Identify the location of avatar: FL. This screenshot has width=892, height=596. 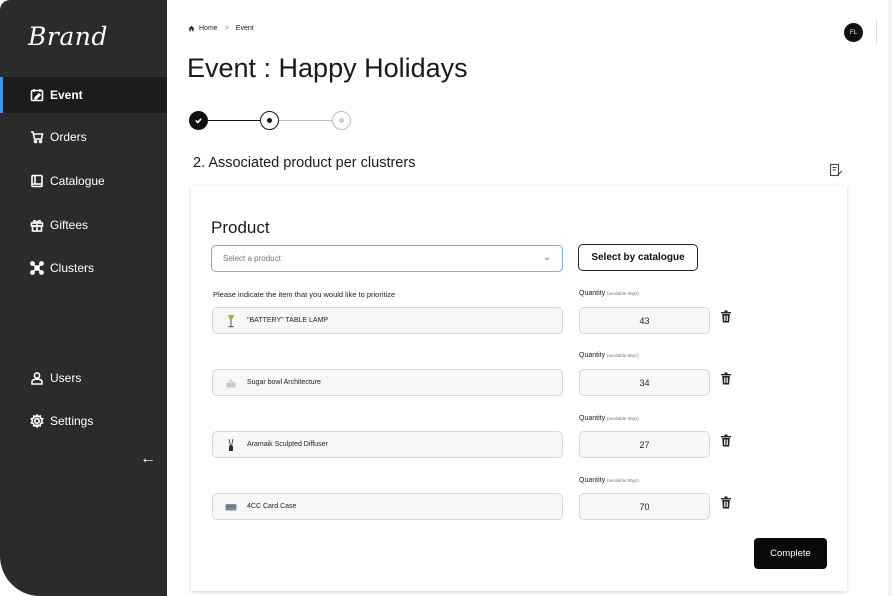
(853, 32).